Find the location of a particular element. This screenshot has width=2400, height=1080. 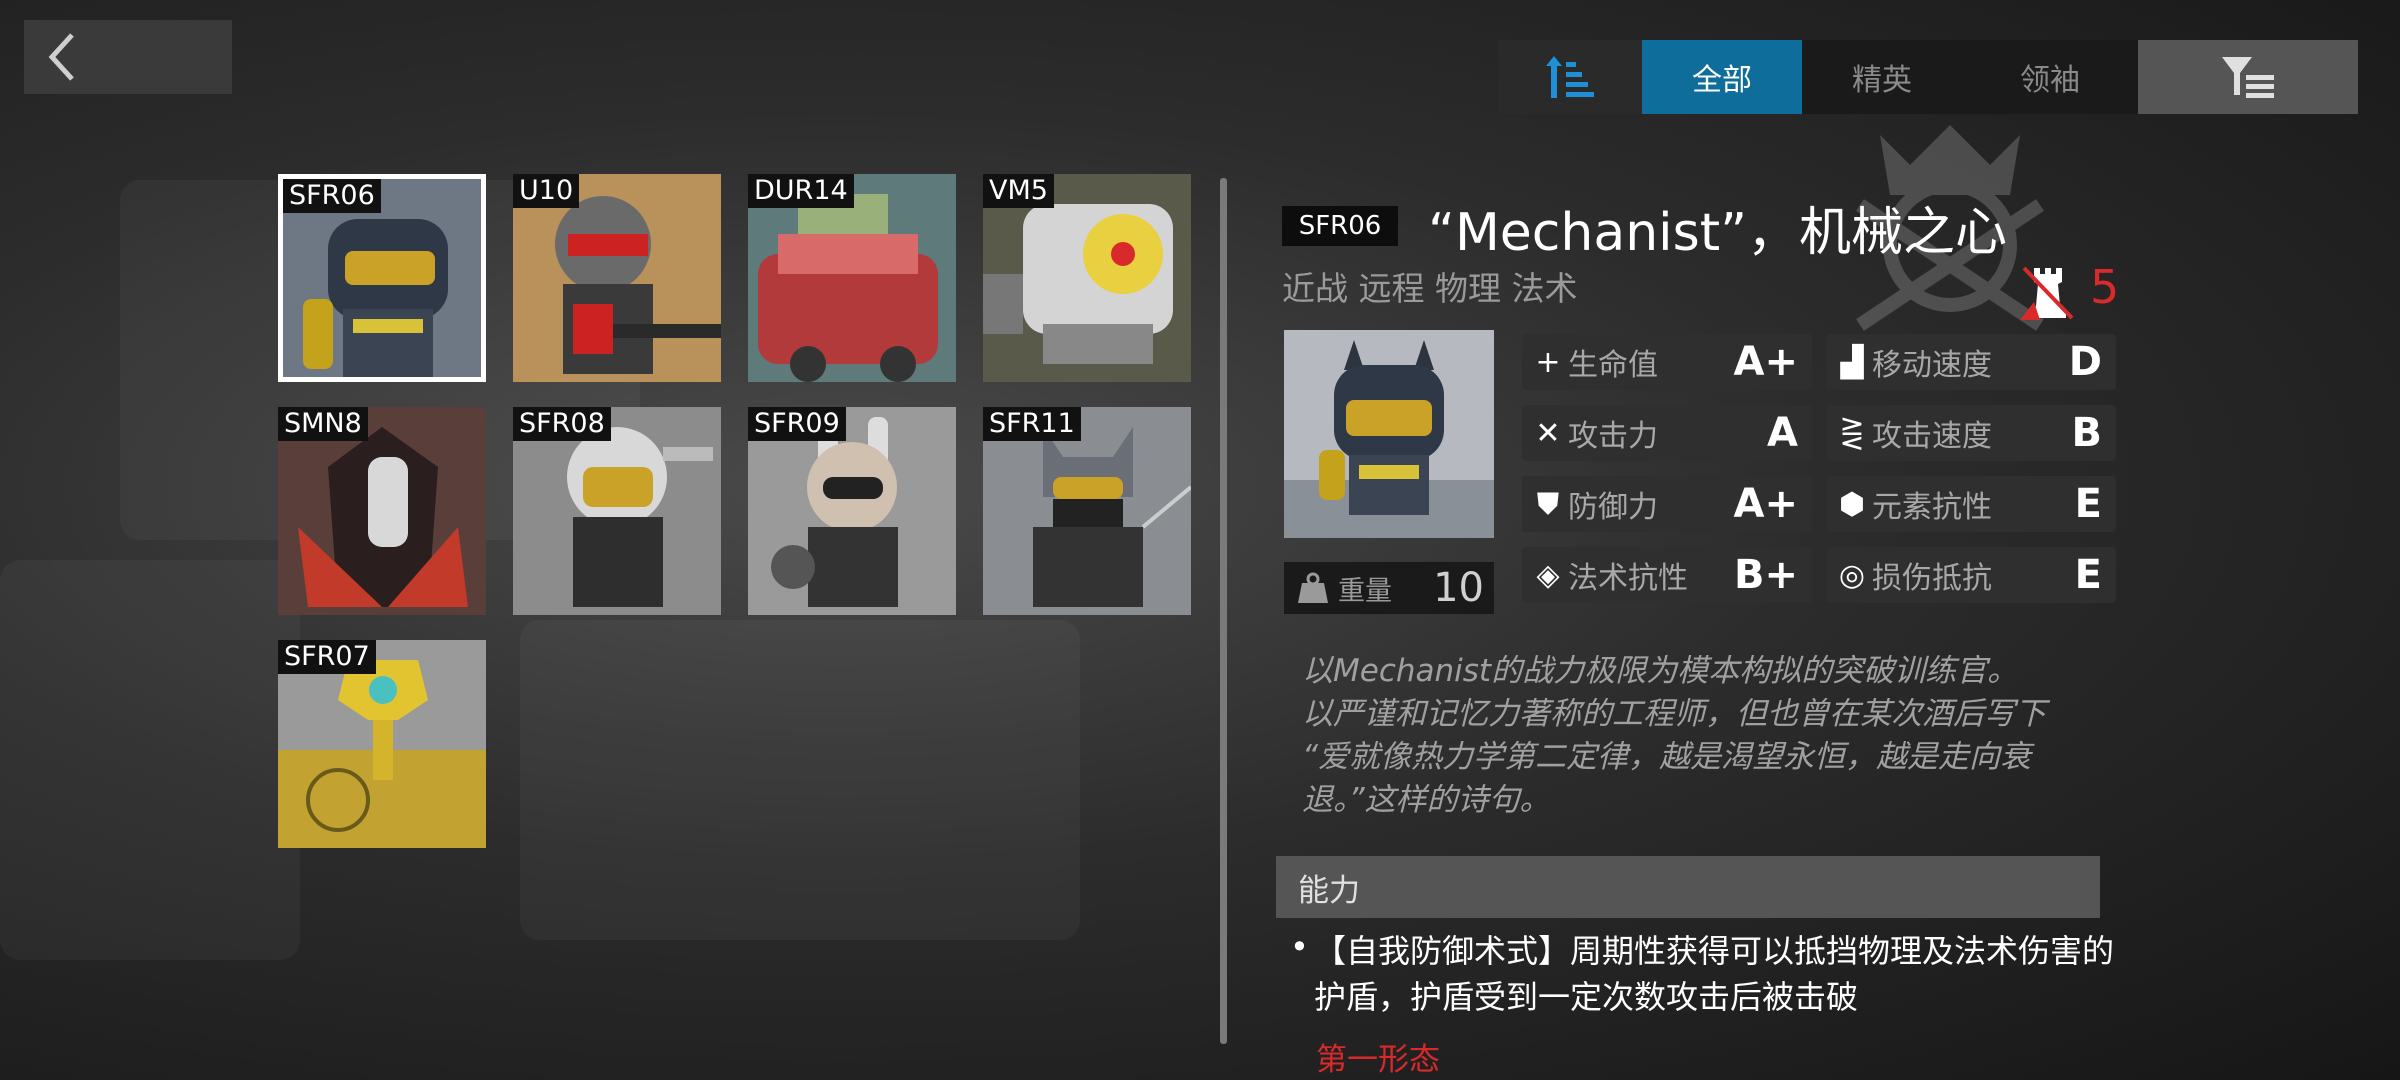

stat-8: ◎ 损伤抵抗 E is located at coordinates (1971, 575).